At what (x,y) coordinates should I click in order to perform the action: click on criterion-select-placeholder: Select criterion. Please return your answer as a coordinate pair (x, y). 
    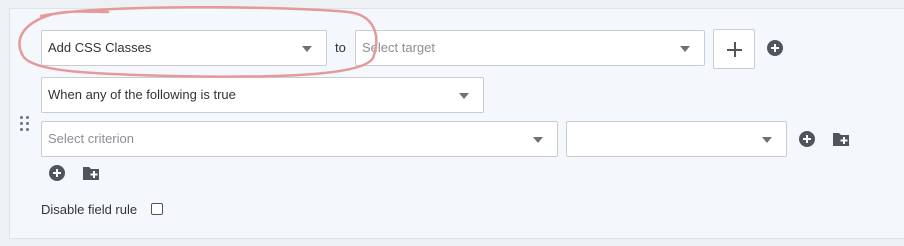
    Looking at the image, I should click on (91, 138).